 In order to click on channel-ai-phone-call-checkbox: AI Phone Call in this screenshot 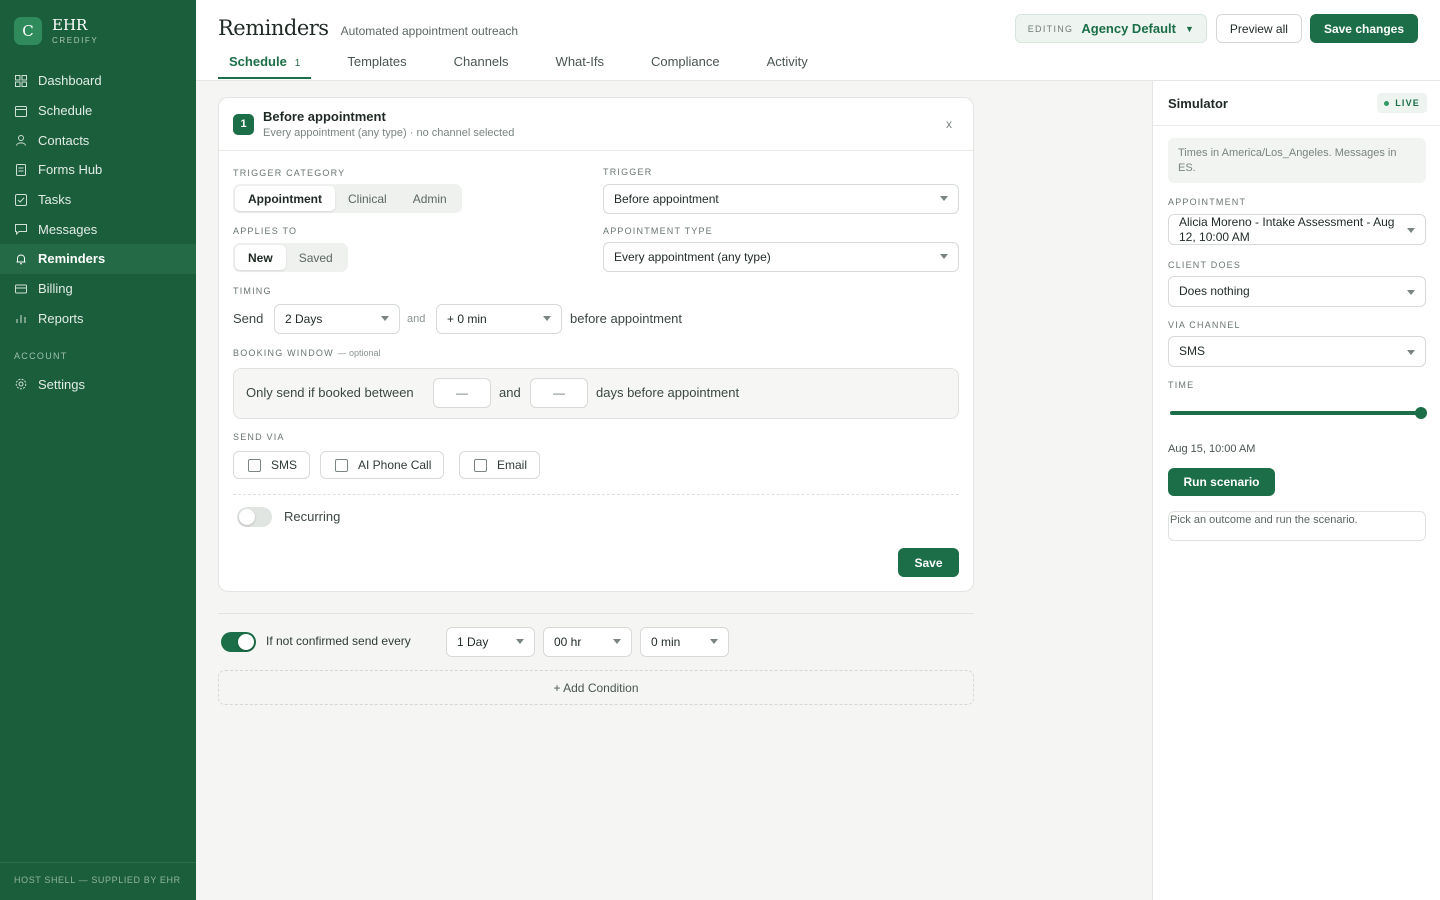, I will do `click(382, 465)`.